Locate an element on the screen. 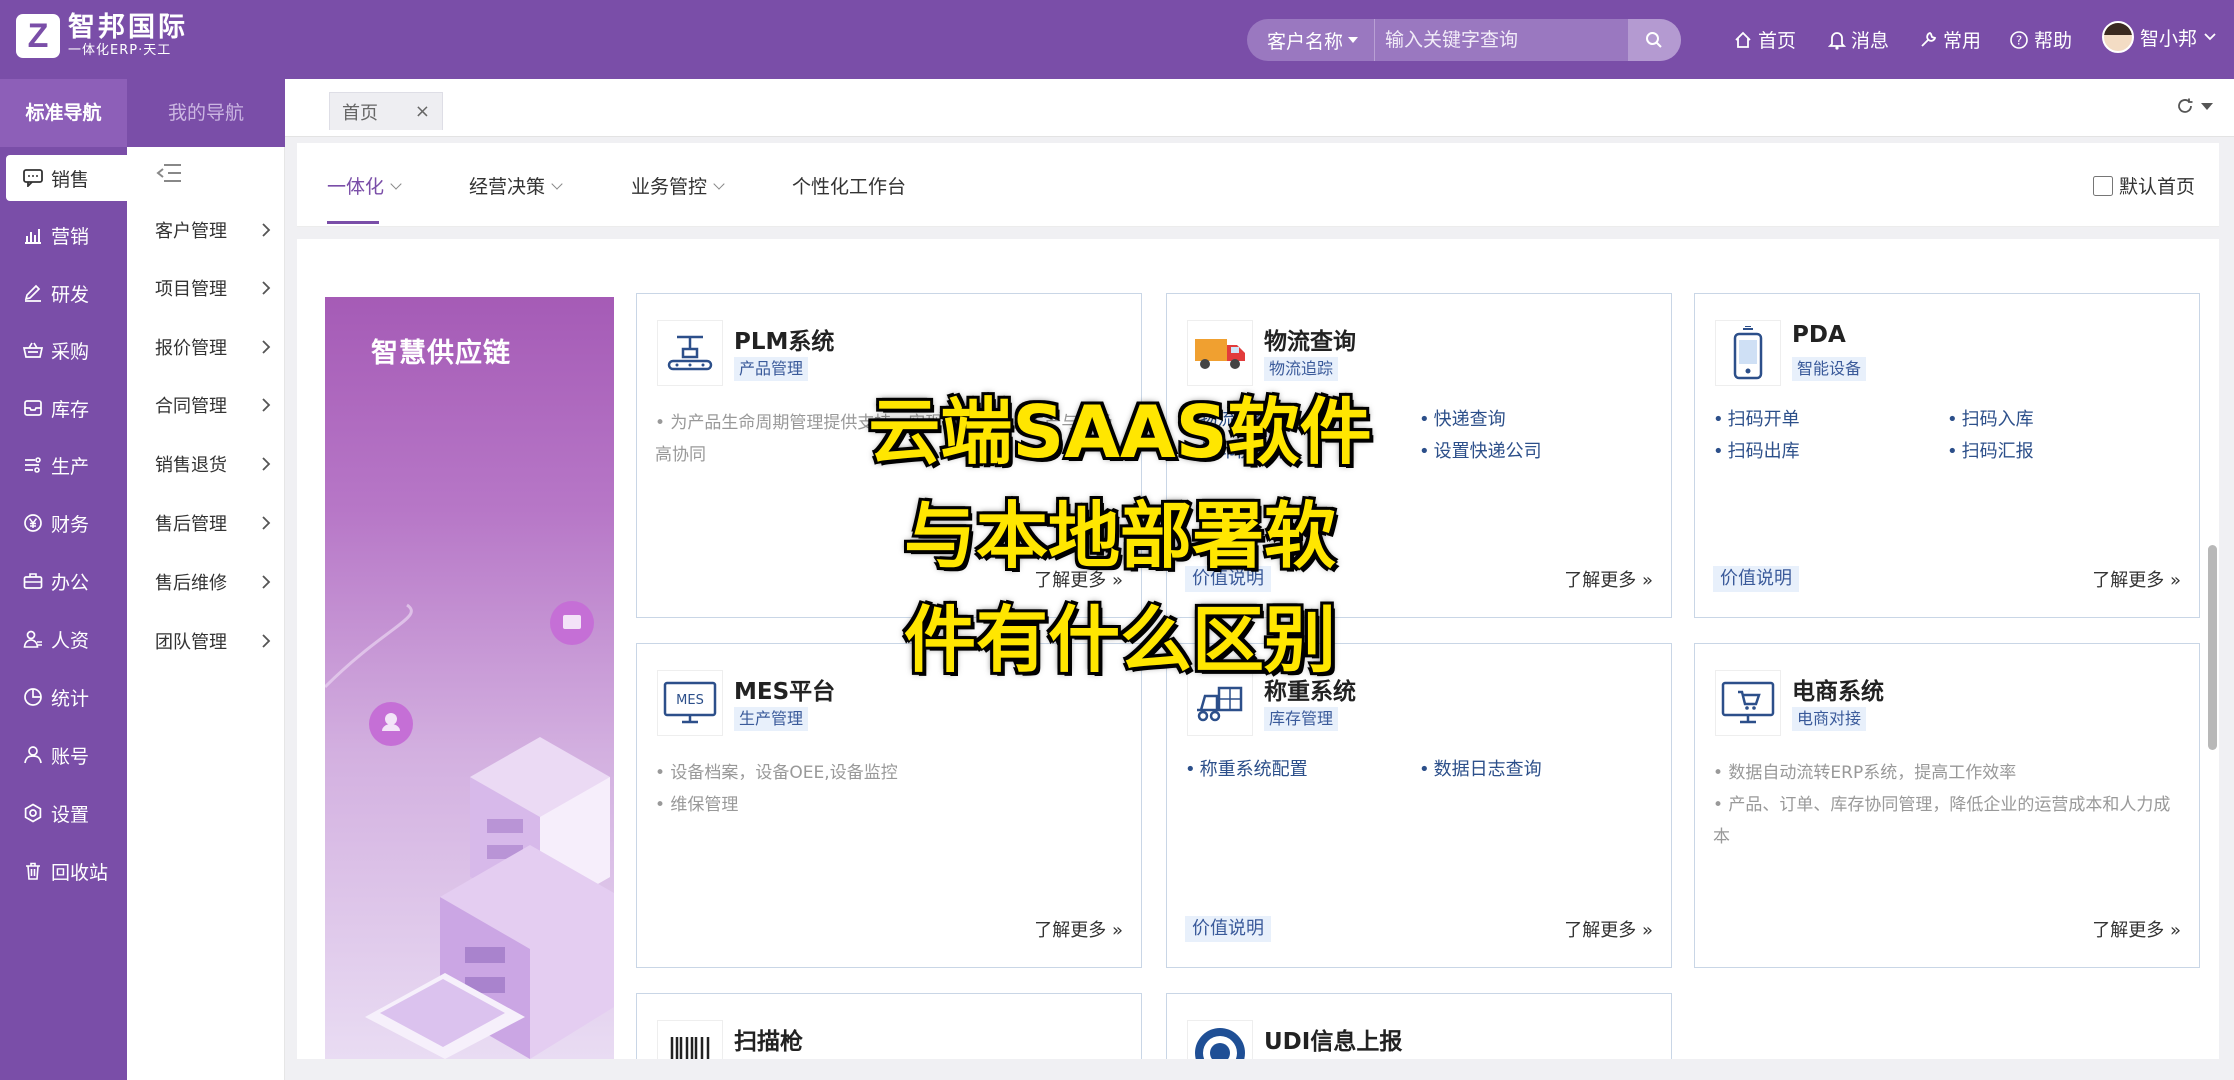 The image size is (2234, 1080). collapse-menu-icon is located at coordinates (169, 173).